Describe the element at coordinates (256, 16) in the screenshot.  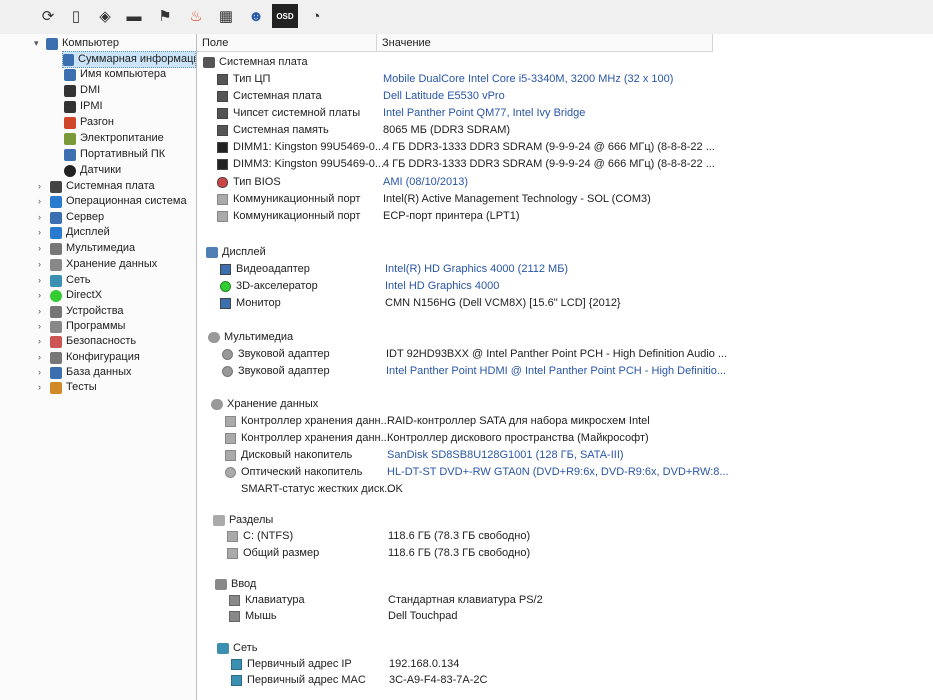
I see `user-icon: ☻` at that location.